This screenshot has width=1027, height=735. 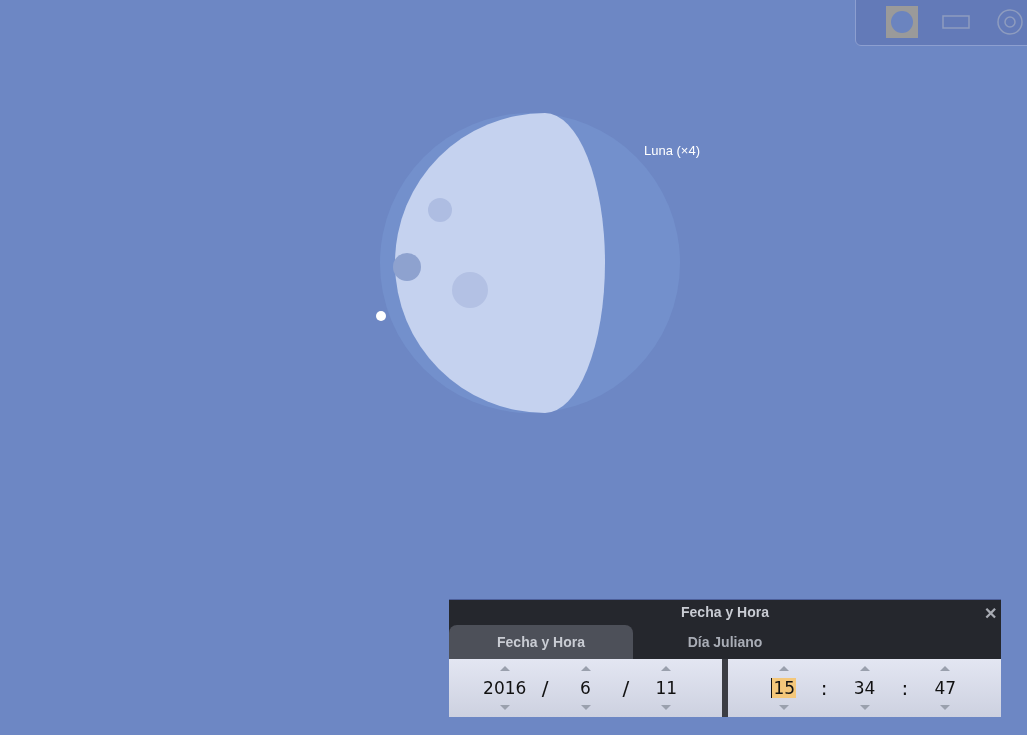 I want to click on number-field: 15, so click(x=784, y=688).